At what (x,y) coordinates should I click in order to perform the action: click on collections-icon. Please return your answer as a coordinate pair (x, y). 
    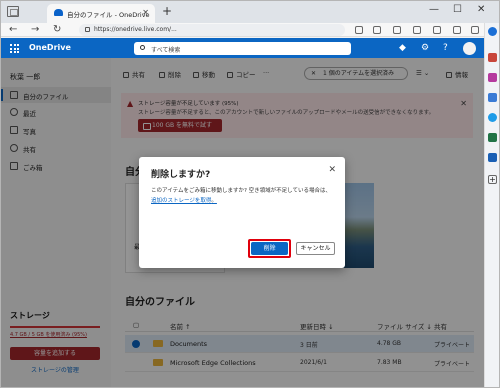
    Looking at the image, I should click on (437, 30).